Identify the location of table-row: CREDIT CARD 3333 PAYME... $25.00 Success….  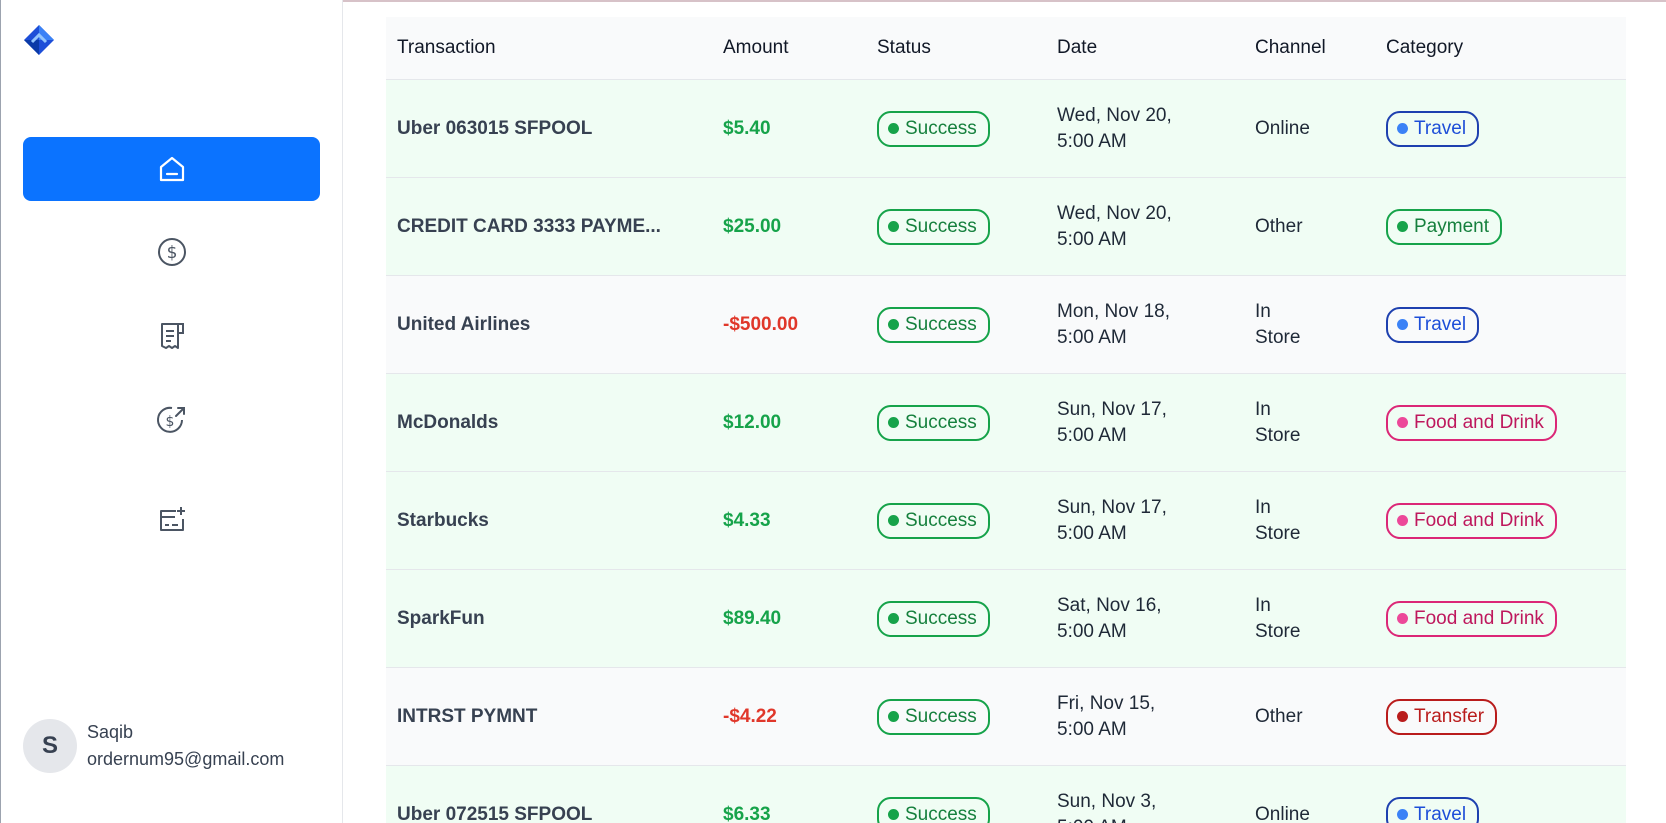
(1006, 227).